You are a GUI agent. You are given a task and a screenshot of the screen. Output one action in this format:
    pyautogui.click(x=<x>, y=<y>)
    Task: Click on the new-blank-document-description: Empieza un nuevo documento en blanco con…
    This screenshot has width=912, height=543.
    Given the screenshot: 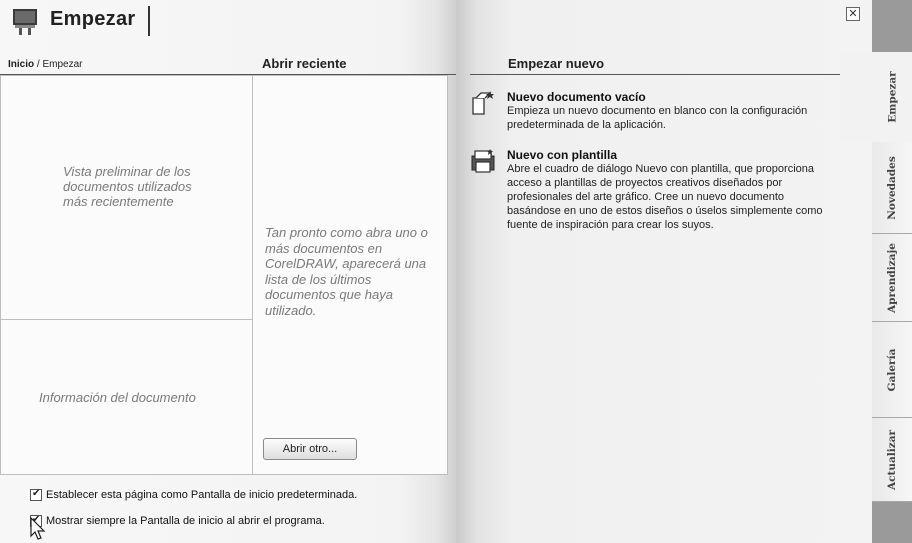 What is the action you would take?
    pyautogui.click(x=657, y=118)
    